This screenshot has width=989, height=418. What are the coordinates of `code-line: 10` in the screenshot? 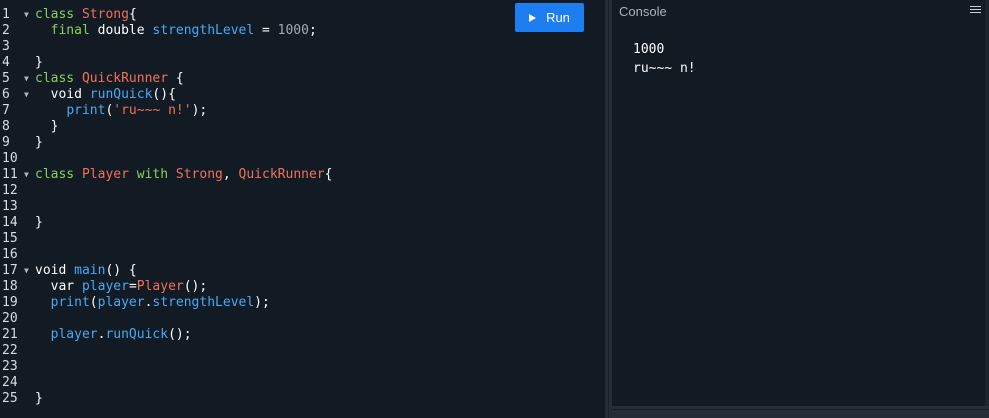 It's located at (302, 159).